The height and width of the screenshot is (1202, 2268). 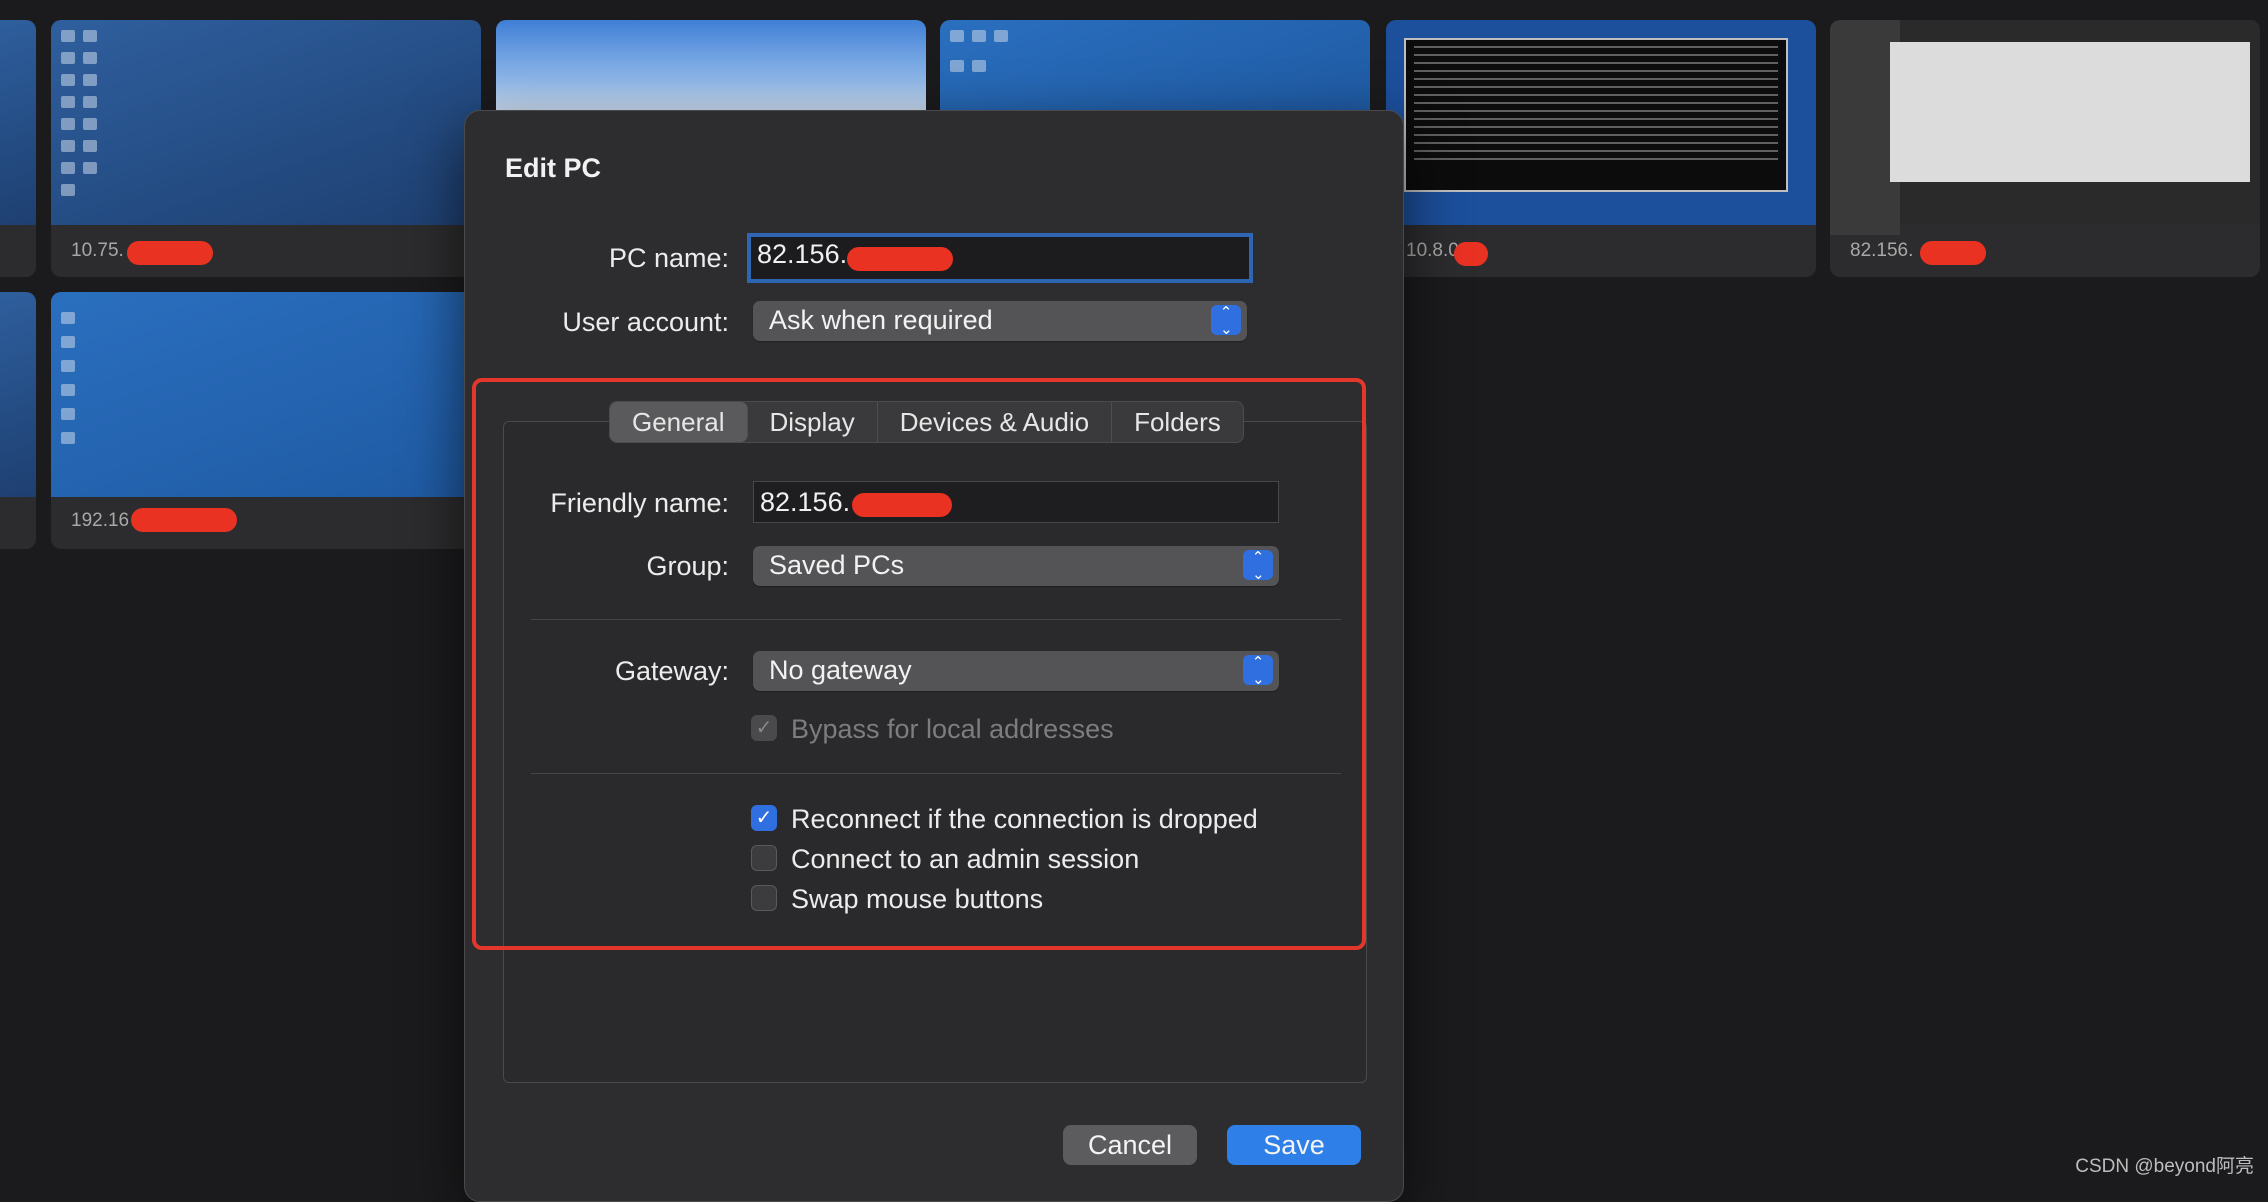 I want to click on pc-tile-label: 82.156., so click(x=1882, y=250).